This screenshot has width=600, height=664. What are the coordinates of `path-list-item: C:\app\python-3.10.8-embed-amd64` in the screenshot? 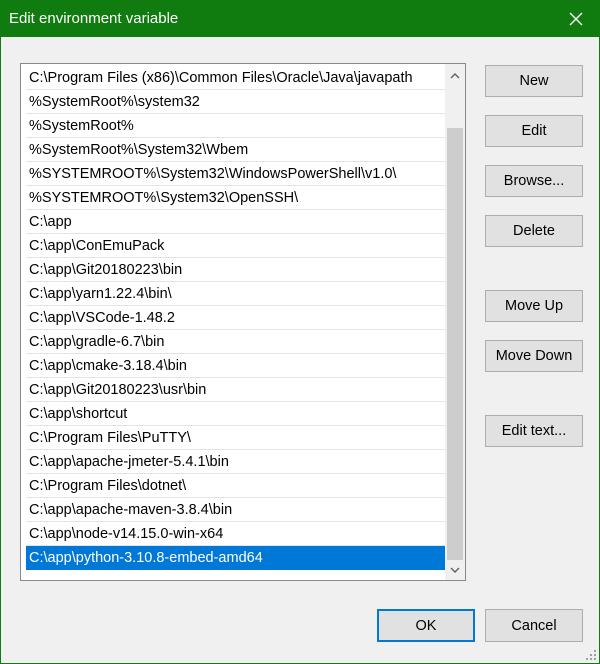 It's located at (235, 558).